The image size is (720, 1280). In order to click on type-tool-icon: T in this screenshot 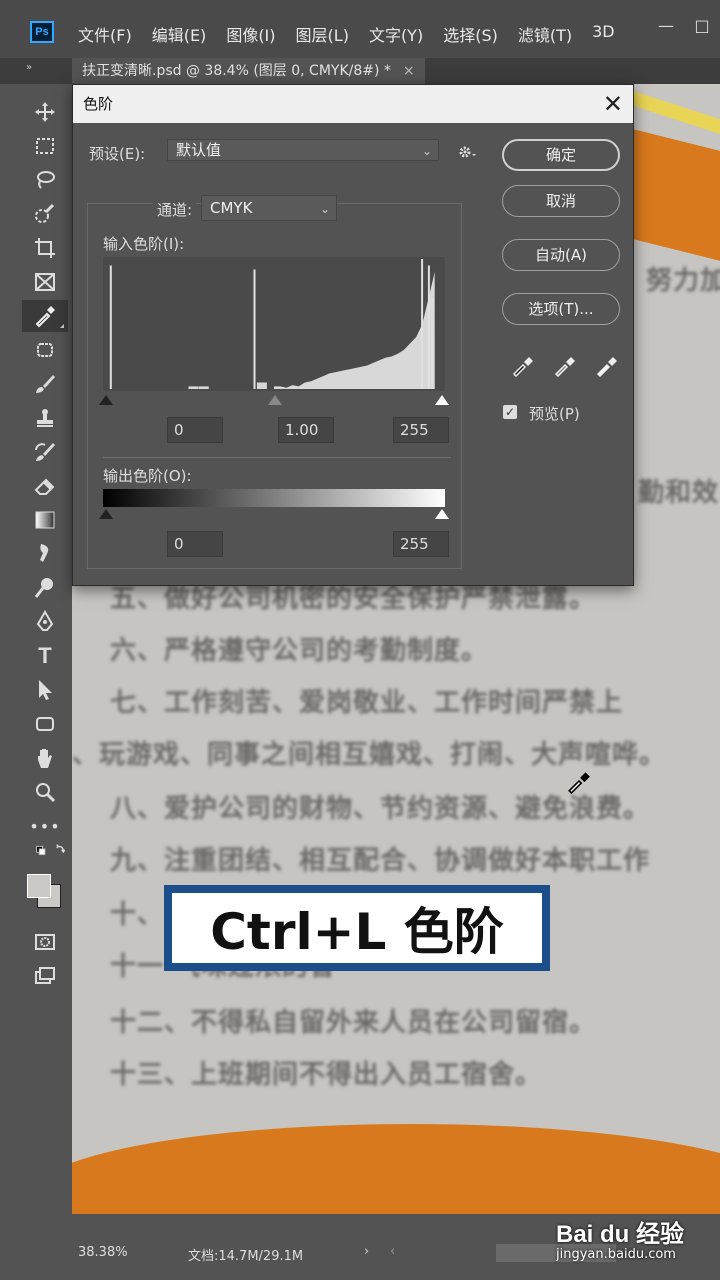, I will do `click(45, 656)`.